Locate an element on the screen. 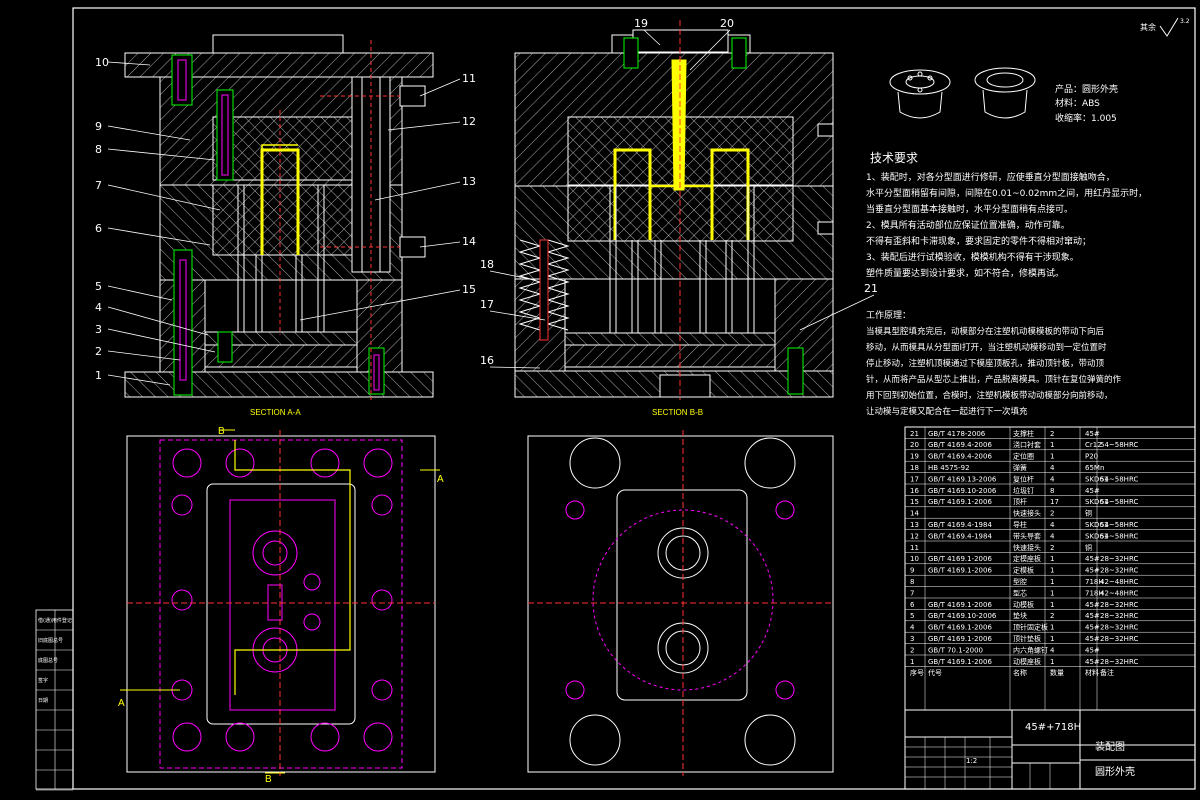 This screenshot has width=1200, height=800. callout-label: 5 is located at coordinates (98, 286).